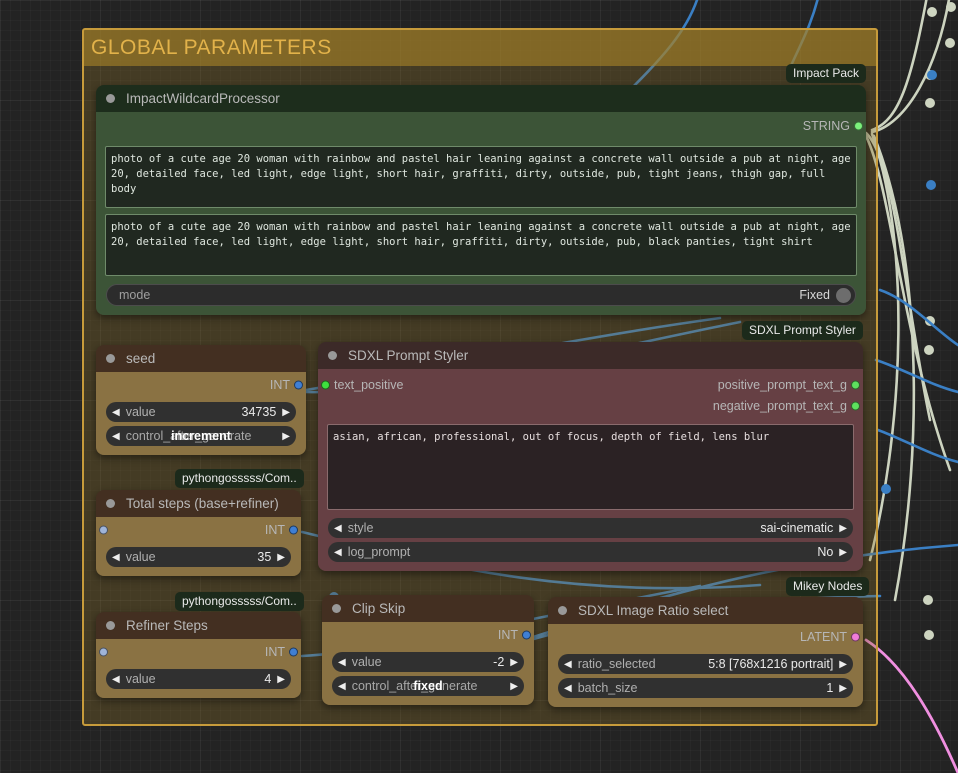  I want to click on node-header: Clip Skip, so click(428, 608).